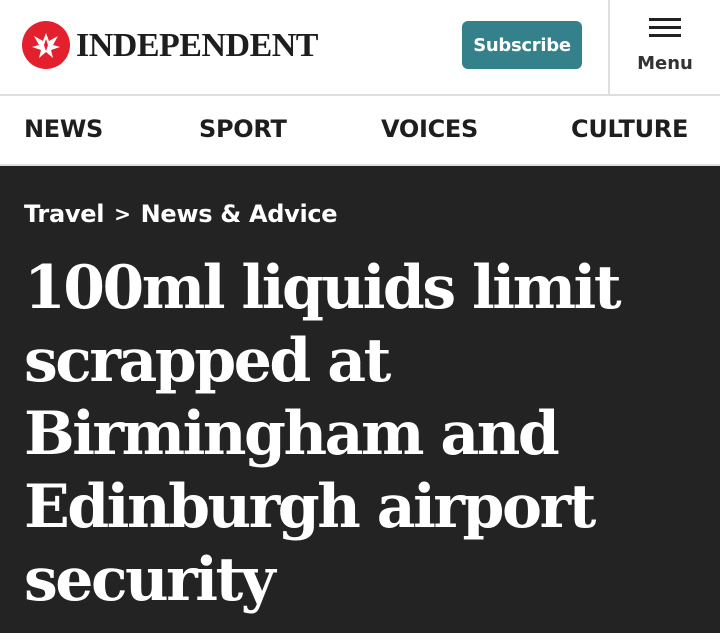  Describe the element at coordinates (64, 214) in the screenshot. I see `breadcrumb-section-link: Travel` at that location.